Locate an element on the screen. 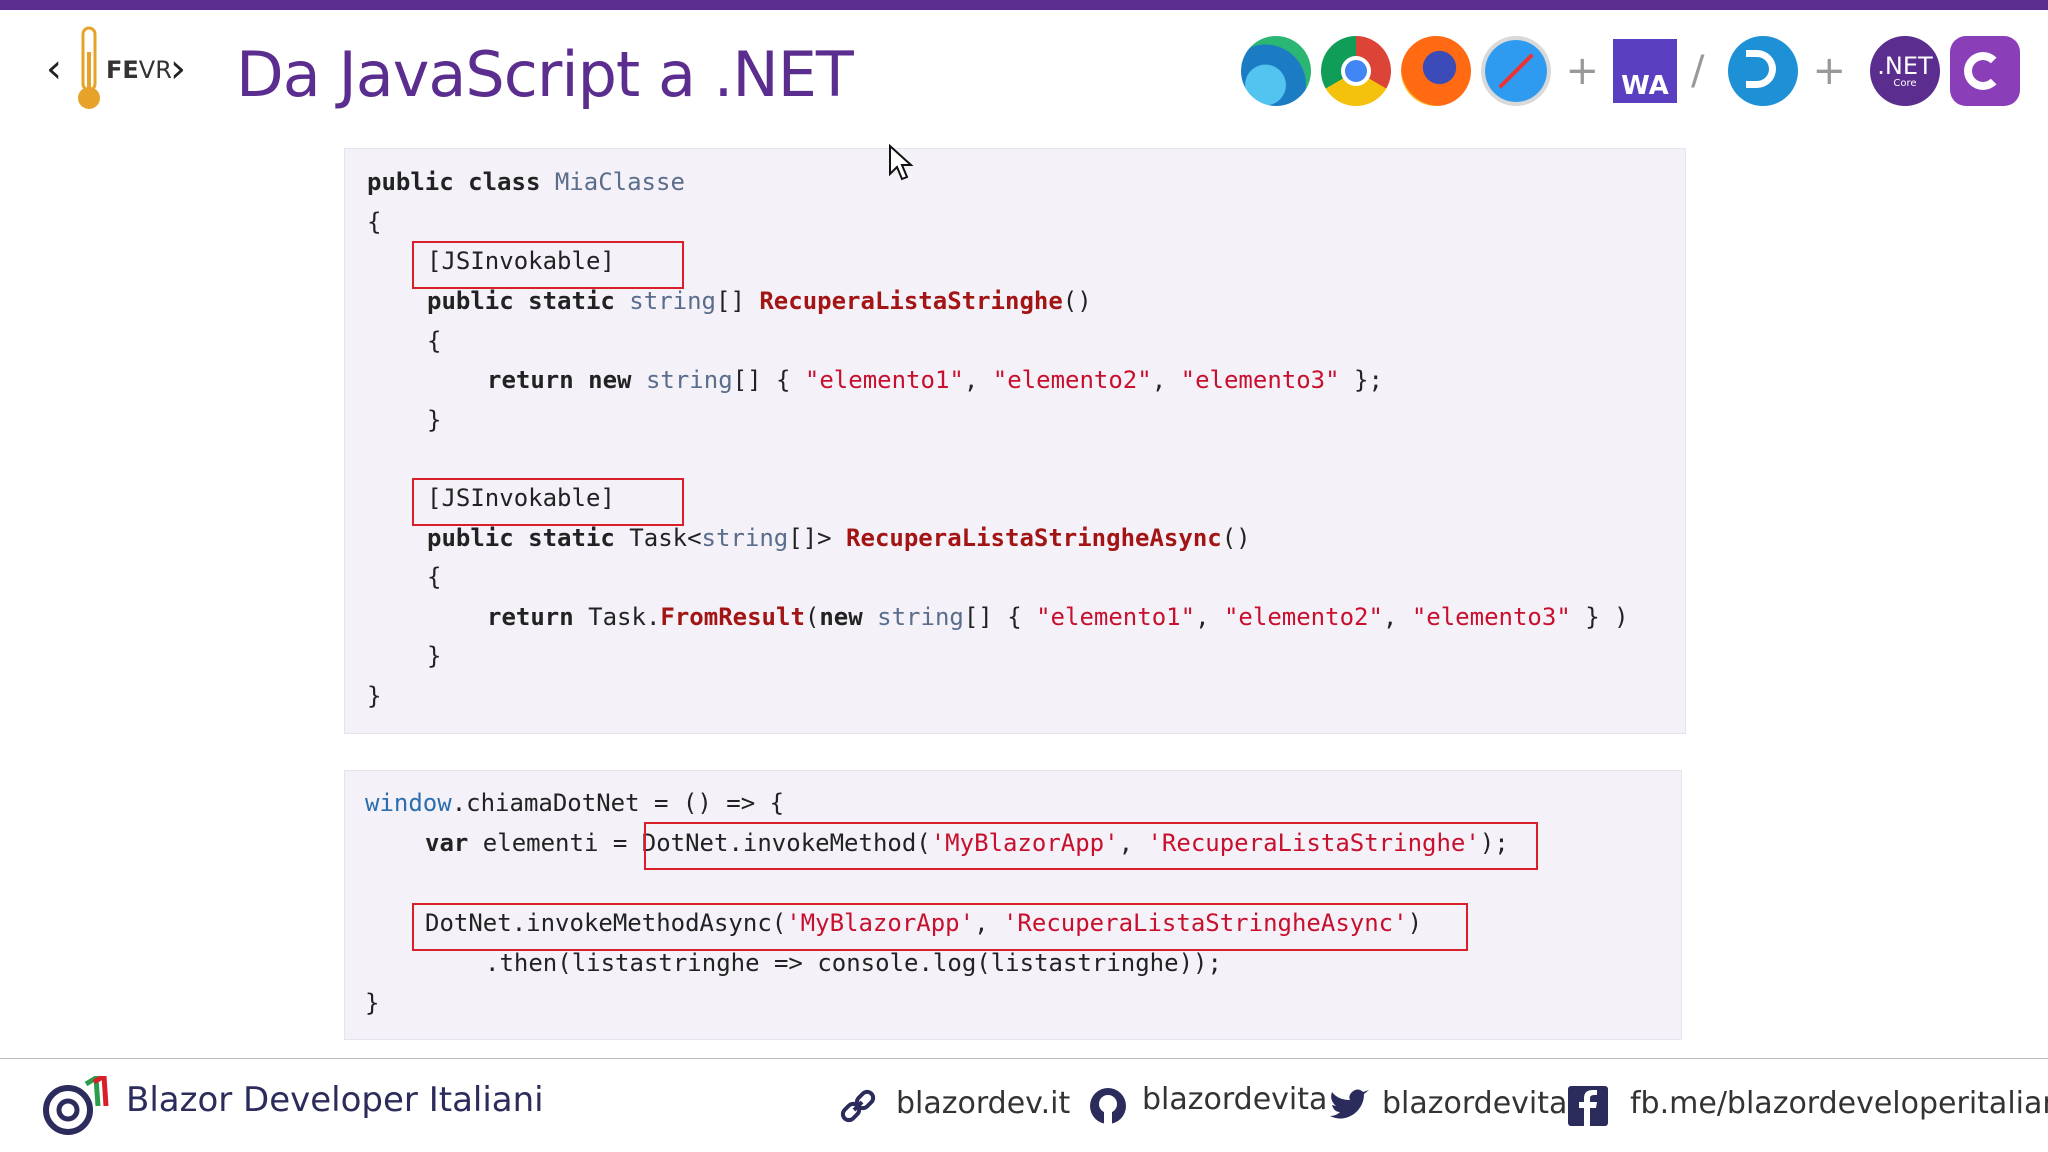  twitter-icon is located at coordinates (1349, 1104).